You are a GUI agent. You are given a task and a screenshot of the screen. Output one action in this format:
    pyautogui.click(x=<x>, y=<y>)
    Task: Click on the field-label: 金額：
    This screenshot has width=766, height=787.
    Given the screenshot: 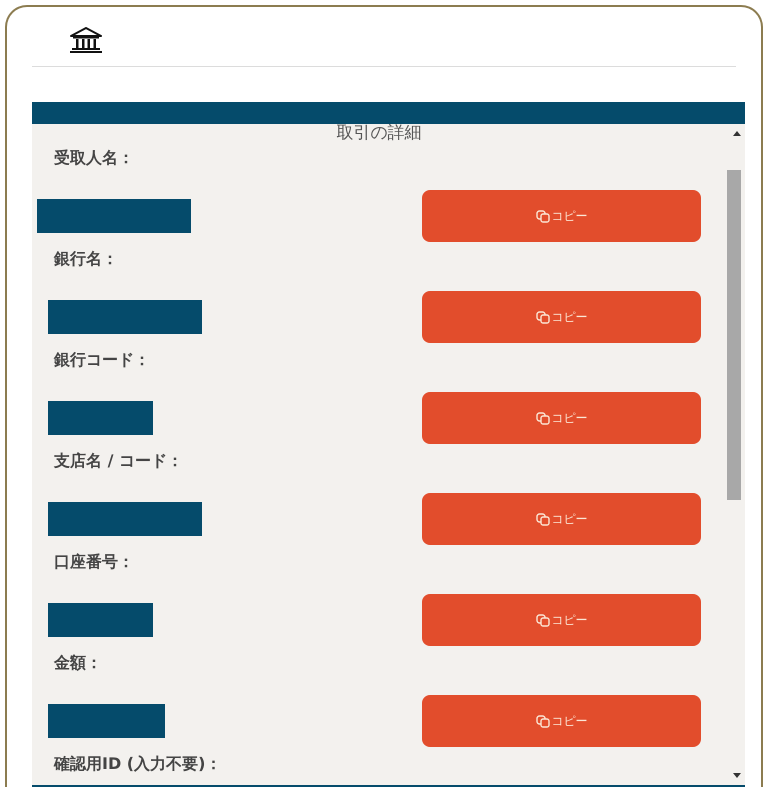 What is the action you would take?
    pyautogui.click(x=77, y=663)
    